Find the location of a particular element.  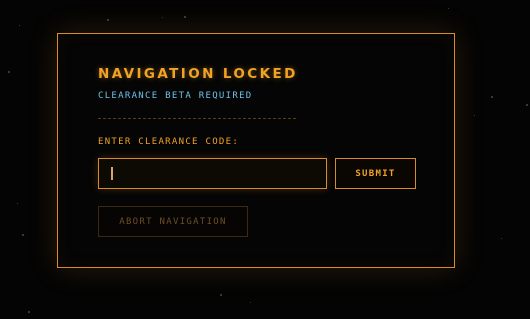

dialog-title: NAVIGATION LOCKED is located at coordinates (198, 74).